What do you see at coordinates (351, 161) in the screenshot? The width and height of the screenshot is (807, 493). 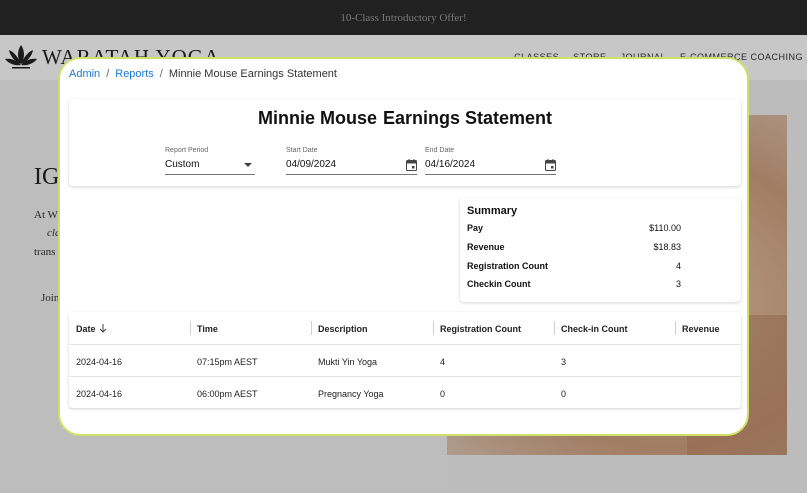 I see `start-date-field: Start Date 04/09/2024` at bounding box center [351, 161].